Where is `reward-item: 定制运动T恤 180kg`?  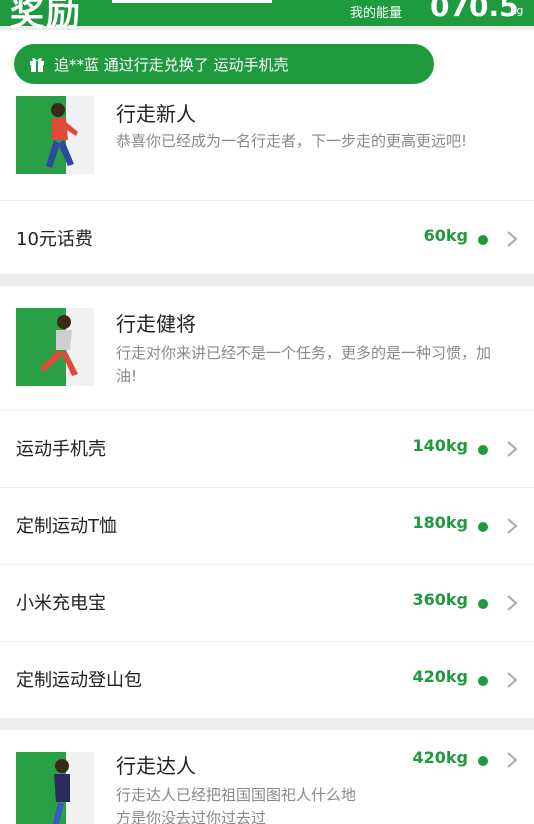
reward-item: 定制运动T恤 180kg is located at coordinates (267, 525).